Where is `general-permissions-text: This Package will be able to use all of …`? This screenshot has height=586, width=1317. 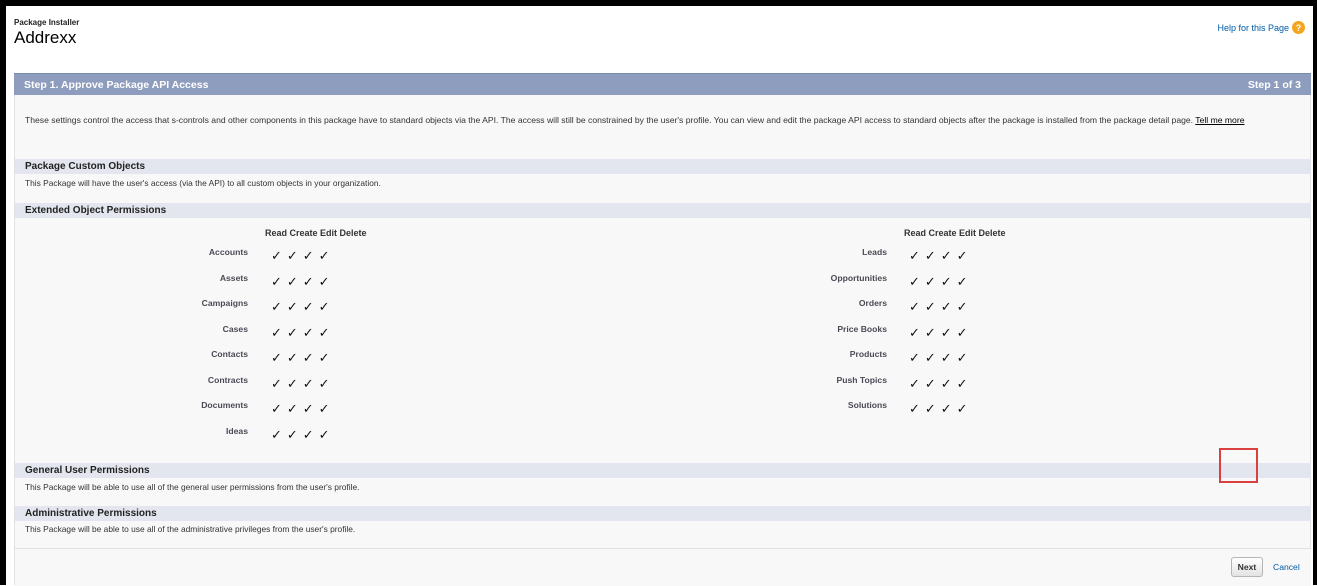
general-permissions-text: This Package will be able to use all of … is located at coordinates (192, 487).